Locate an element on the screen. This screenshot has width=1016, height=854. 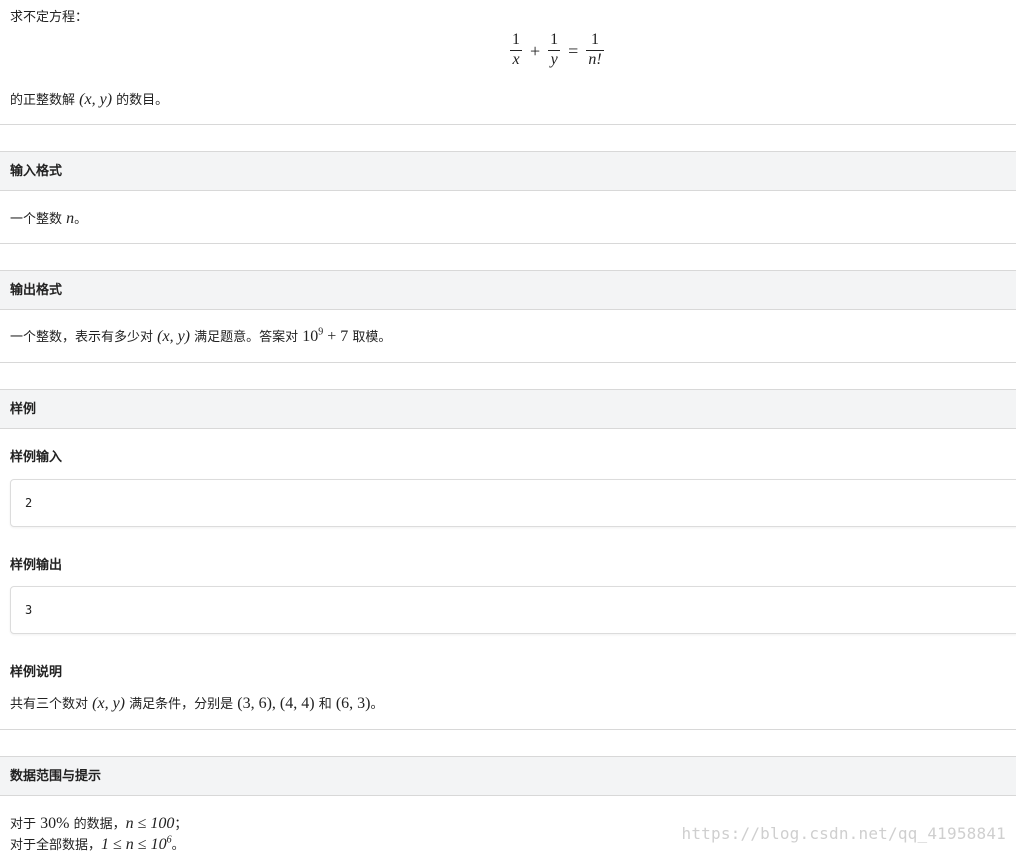
explain-math-pair: (x, y) is located at coordinates (108, 703).